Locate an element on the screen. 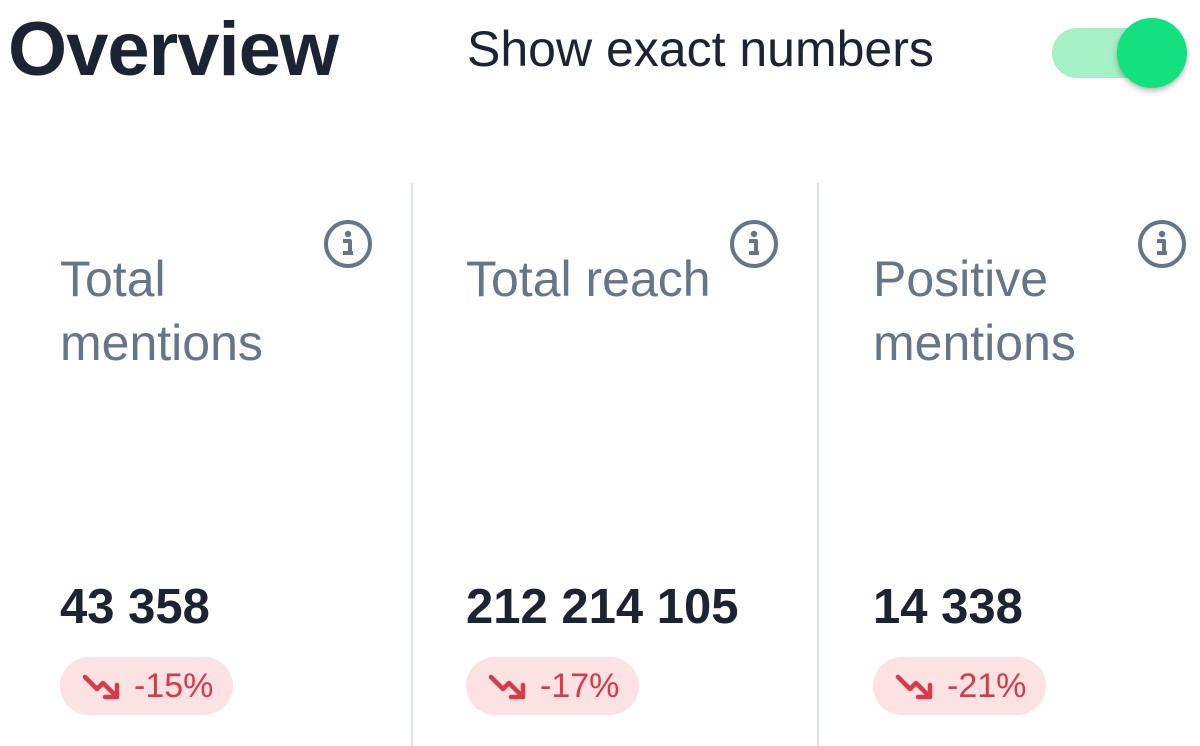 Image resolution: width=1200 pixels, height=746 pixels. metric-value: 212 214 105 is located at coordinates (602, 607).